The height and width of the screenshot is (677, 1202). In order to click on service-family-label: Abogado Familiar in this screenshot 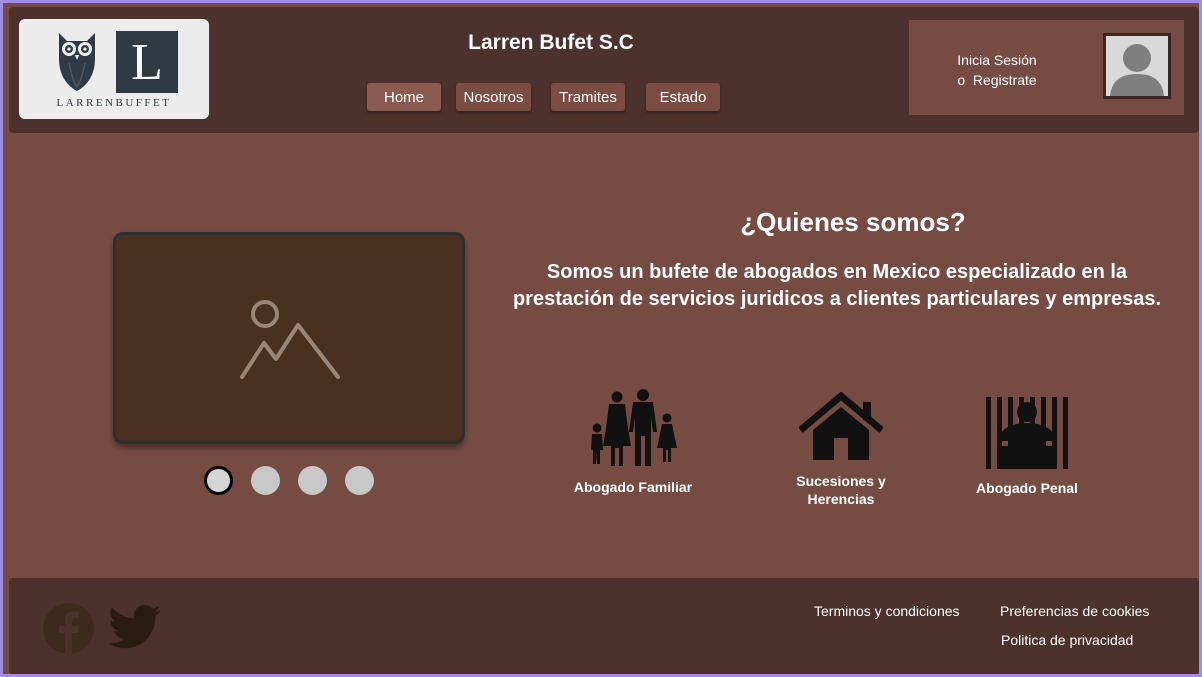, I will do `click(633, 487)`.